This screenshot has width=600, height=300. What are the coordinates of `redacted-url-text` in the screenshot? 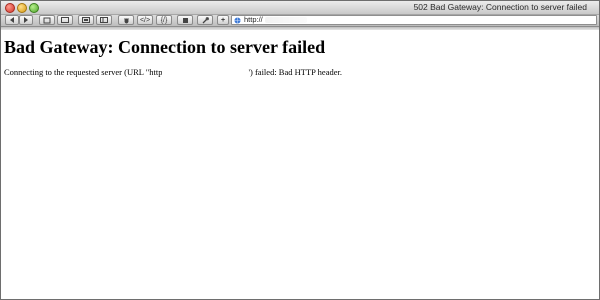 It's located at (205, 72).